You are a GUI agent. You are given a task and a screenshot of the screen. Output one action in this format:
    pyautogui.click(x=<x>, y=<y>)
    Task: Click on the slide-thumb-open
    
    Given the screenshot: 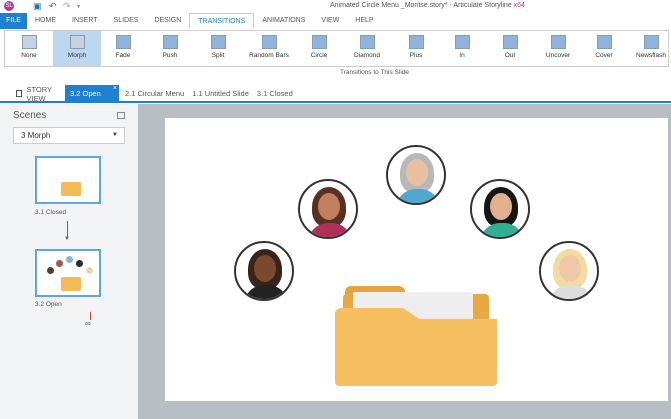 What is the action you would take?
    pyautogui.click(x=68, y=273)
    